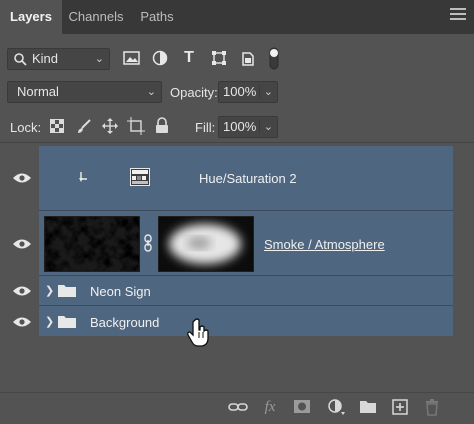 Image resolution: width=474 pixels, height=424 pixels. What do you see at coordinates (132, 58) in the screenshot?
I see `pixel-layer-filter-icon` at bounding box center [132, 58].